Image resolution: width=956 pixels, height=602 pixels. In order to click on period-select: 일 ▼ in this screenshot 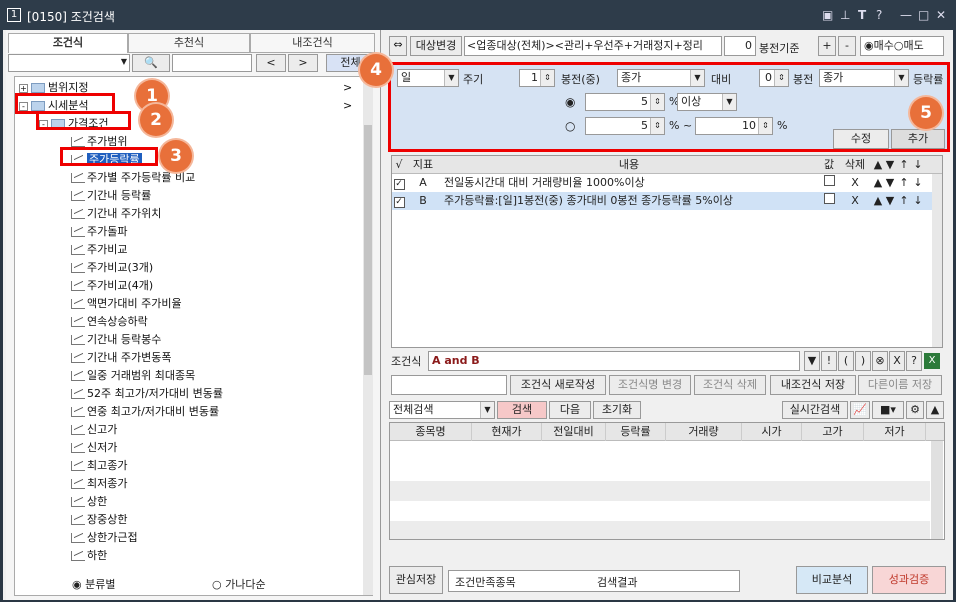, I will do `click(428, 78)`.